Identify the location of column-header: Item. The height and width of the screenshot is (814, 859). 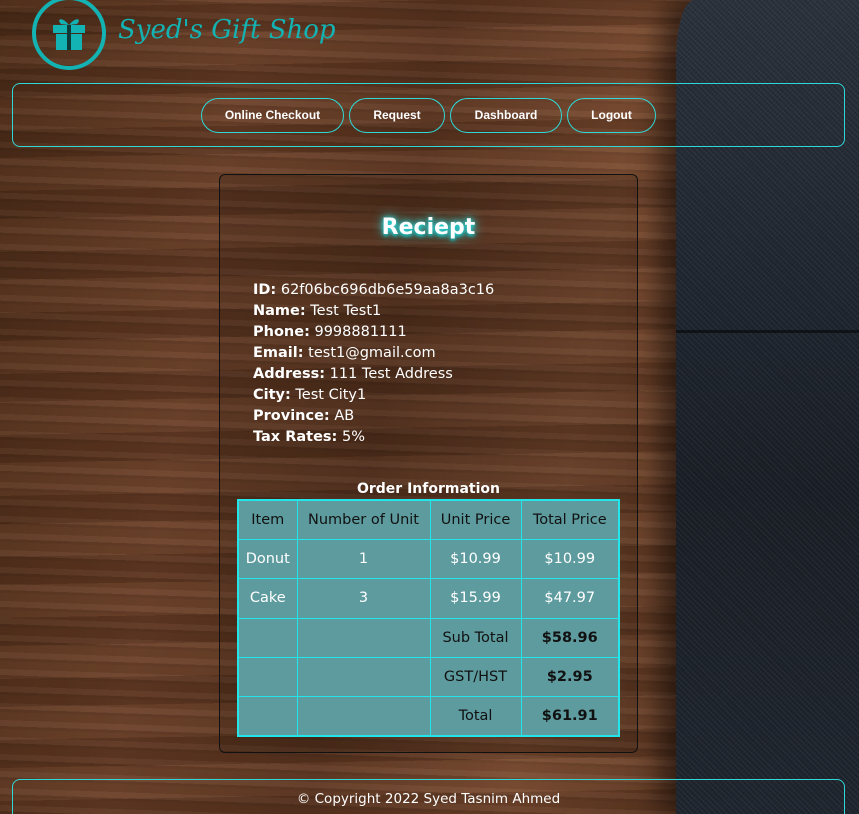
(267, 519).